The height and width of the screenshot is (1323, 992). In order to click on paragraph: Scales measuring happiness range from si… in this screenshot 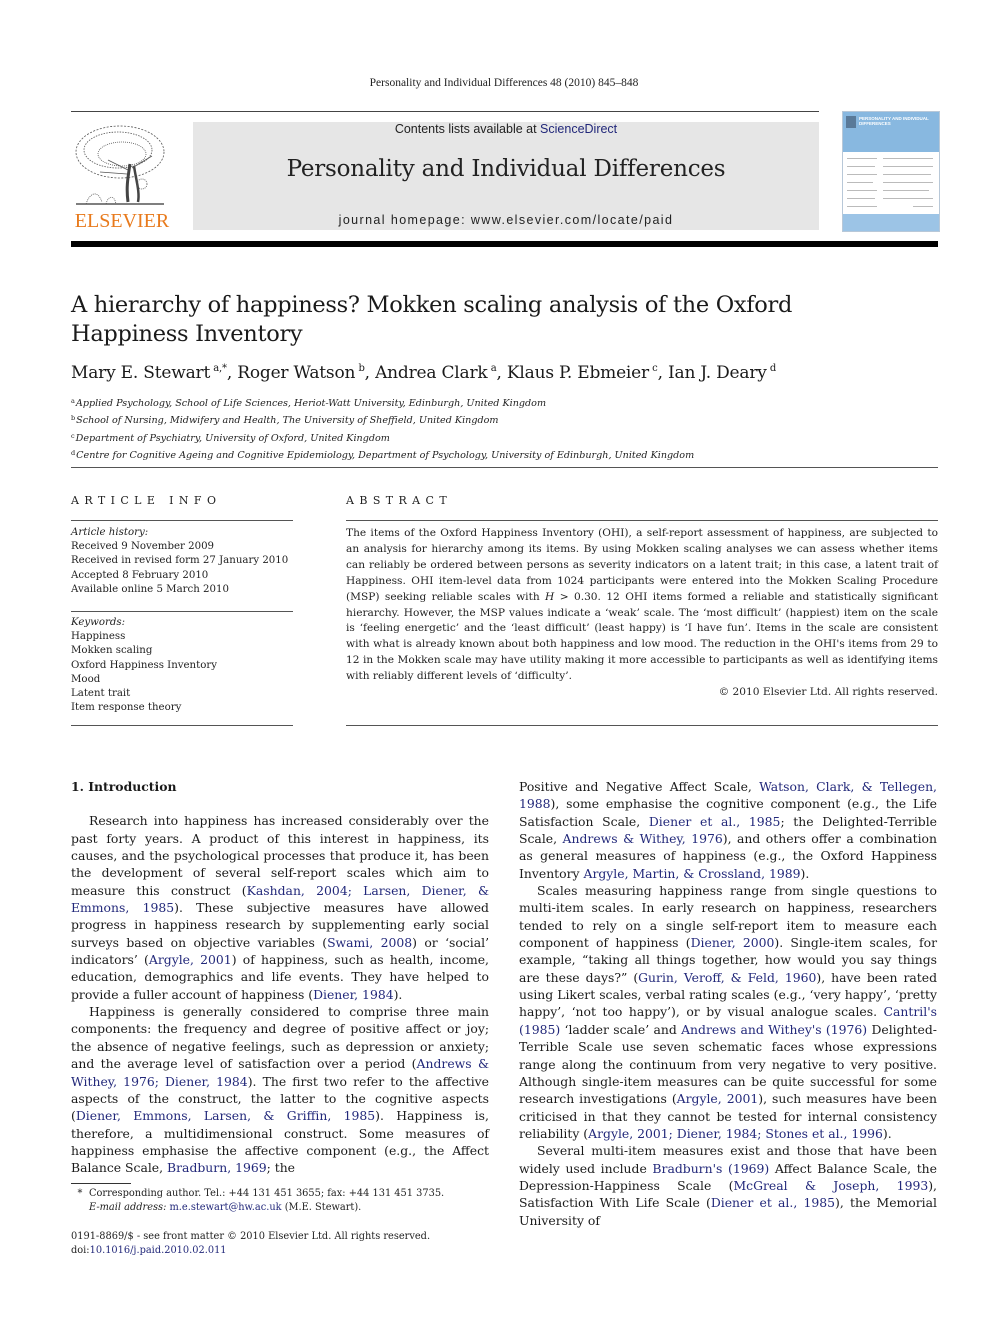, I will do `click(728, 1012)`.